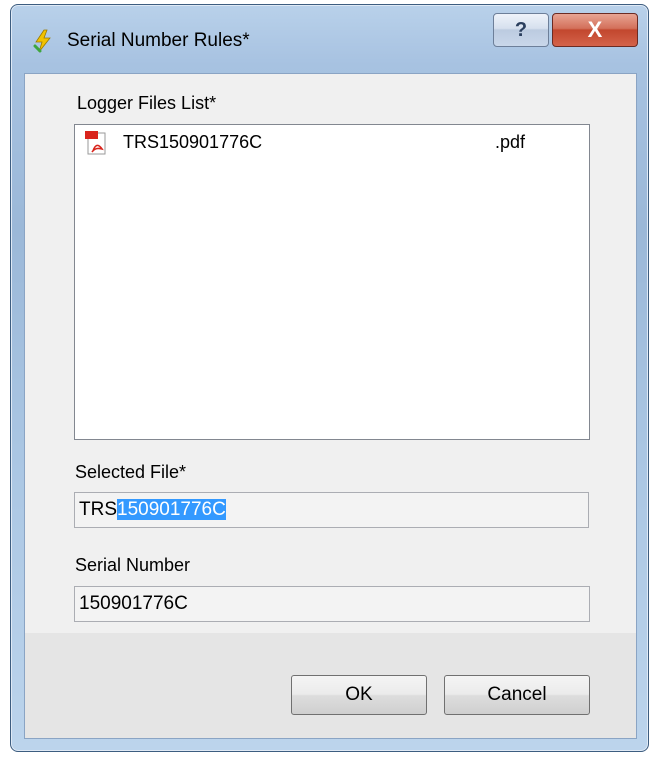 This screenshot has height=758, width=659. Describe the element at coordinates (517, 695) in the screenshot. I see `cancel-button: Cancel` at that location.